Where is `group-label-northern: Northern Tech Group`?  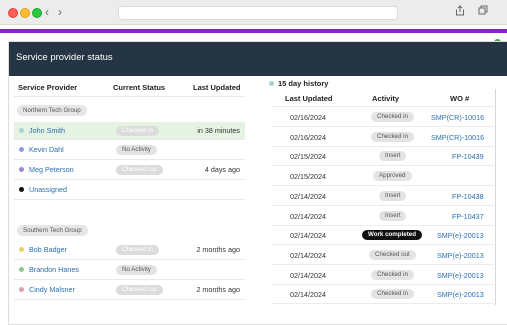
group-label-northern: Northern Tech Group is located at coordinates (52, 110).